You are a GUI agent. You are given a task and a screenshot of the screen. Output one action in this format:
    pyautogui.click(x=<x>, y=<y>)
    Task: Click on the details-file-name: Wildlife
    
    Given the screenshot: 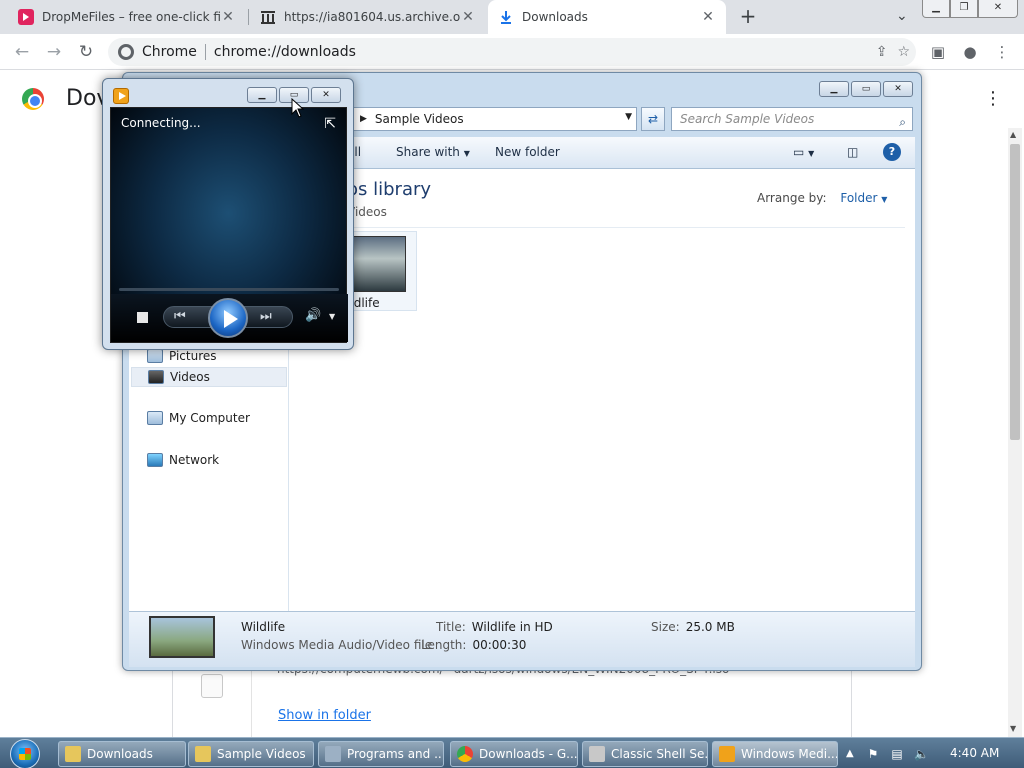 What is the action you would take?
    pyautogui.click(x=263, y=627)
    